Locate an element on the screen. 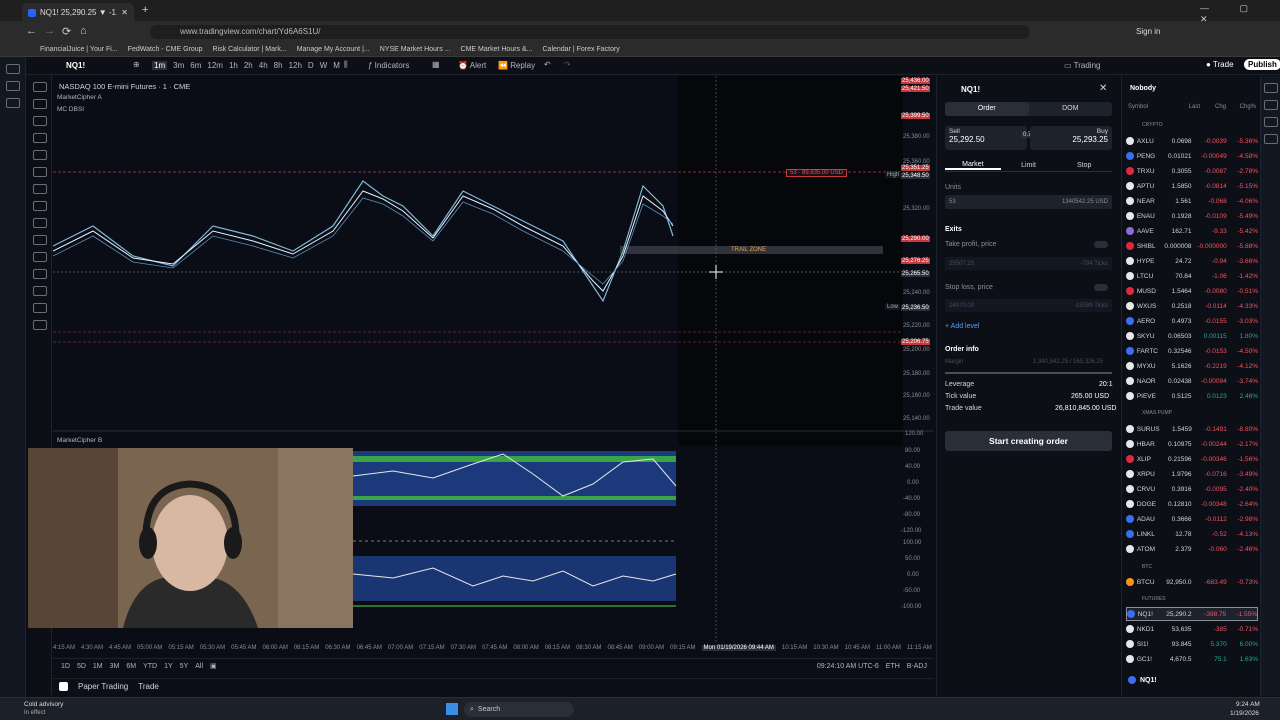 The image size is (1280, 720). icons-tool-icon is located at coordinates (39, 206).